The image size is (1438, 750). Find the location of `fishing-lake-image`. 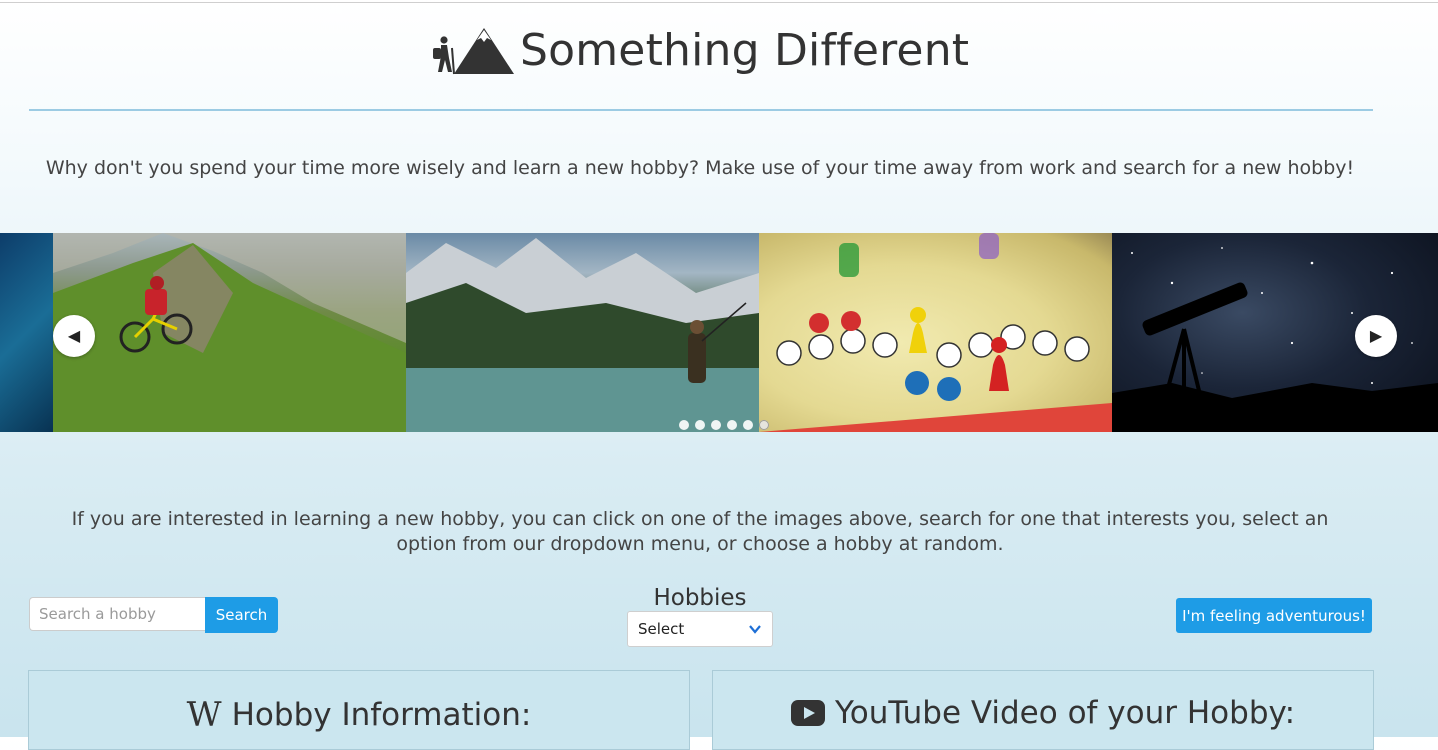

fishing-lake-image is located at coordinates (582, 335).